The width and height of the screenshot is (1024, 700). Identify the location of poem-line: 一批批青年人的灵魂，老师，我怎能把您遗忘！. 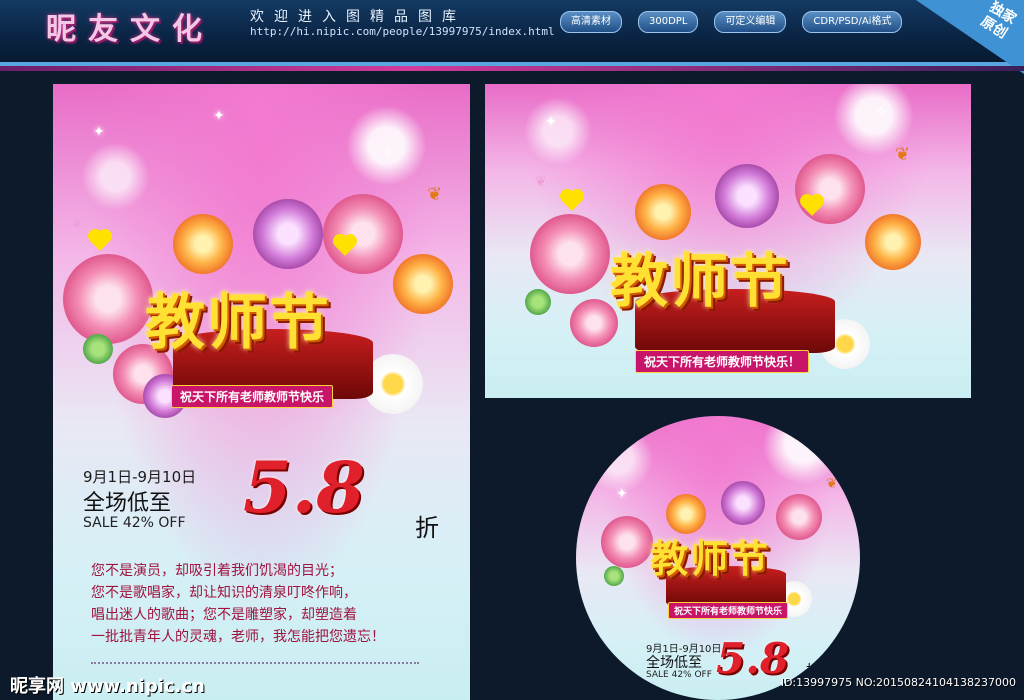
(238, 637).